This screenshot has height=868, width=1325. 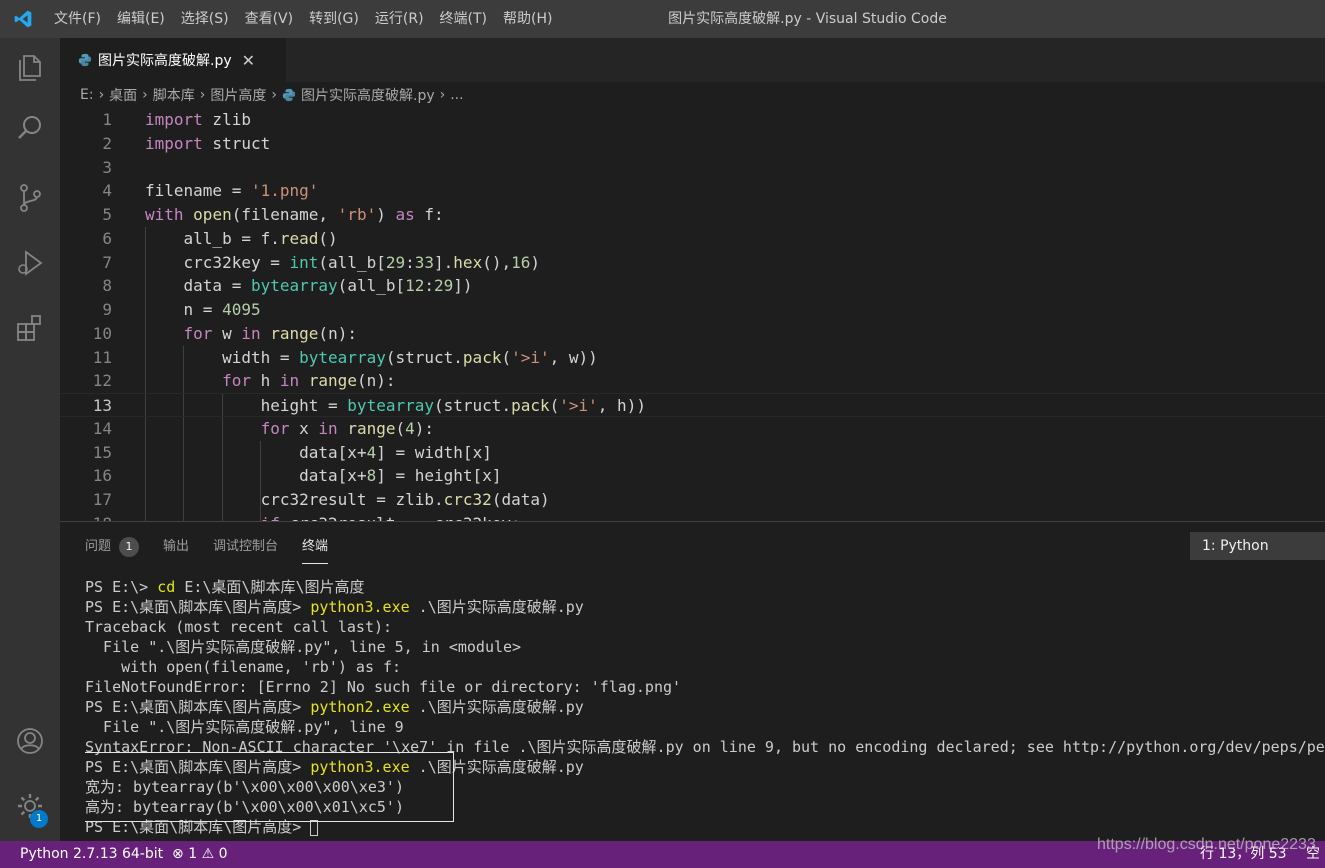 I want to click on account-icon, so click(x=30, y=741).